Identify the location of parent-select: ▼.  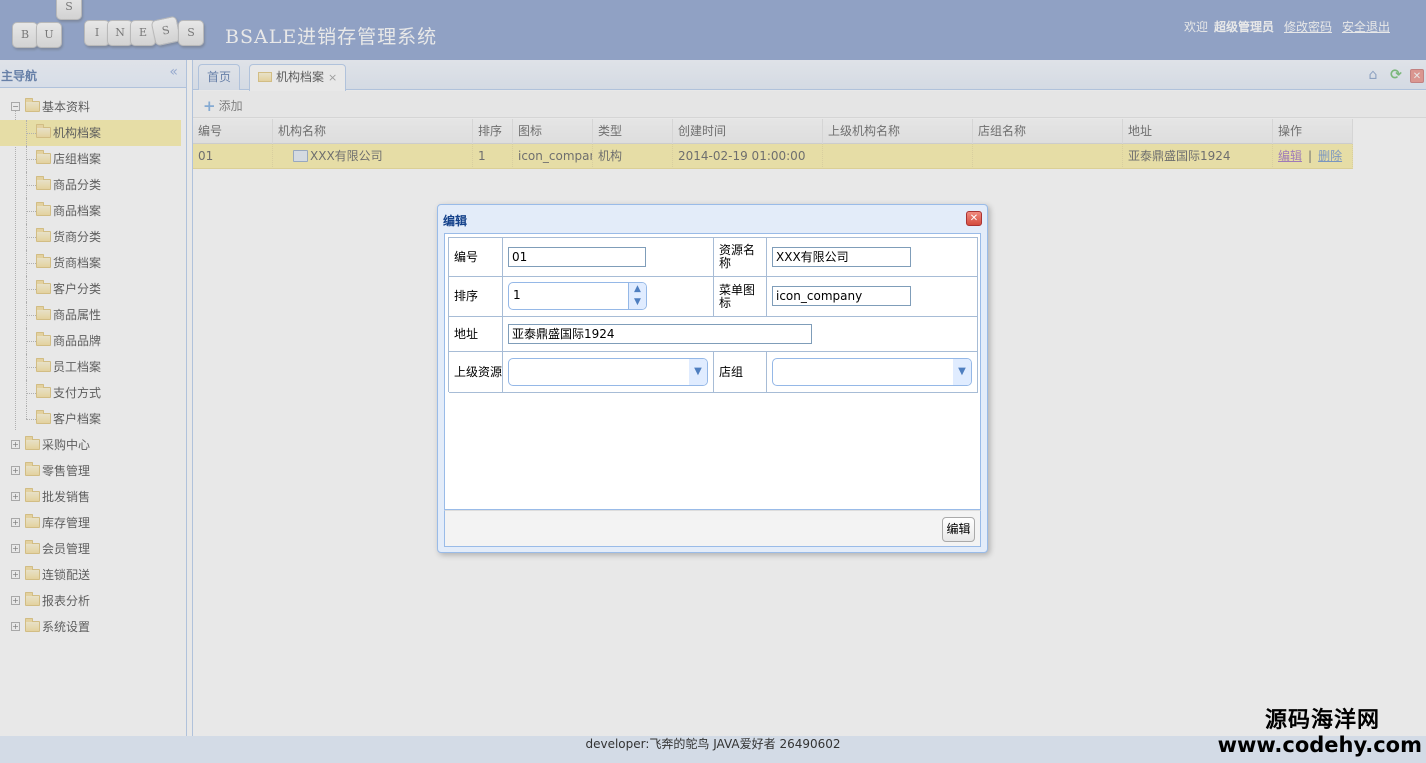
(608, 372).